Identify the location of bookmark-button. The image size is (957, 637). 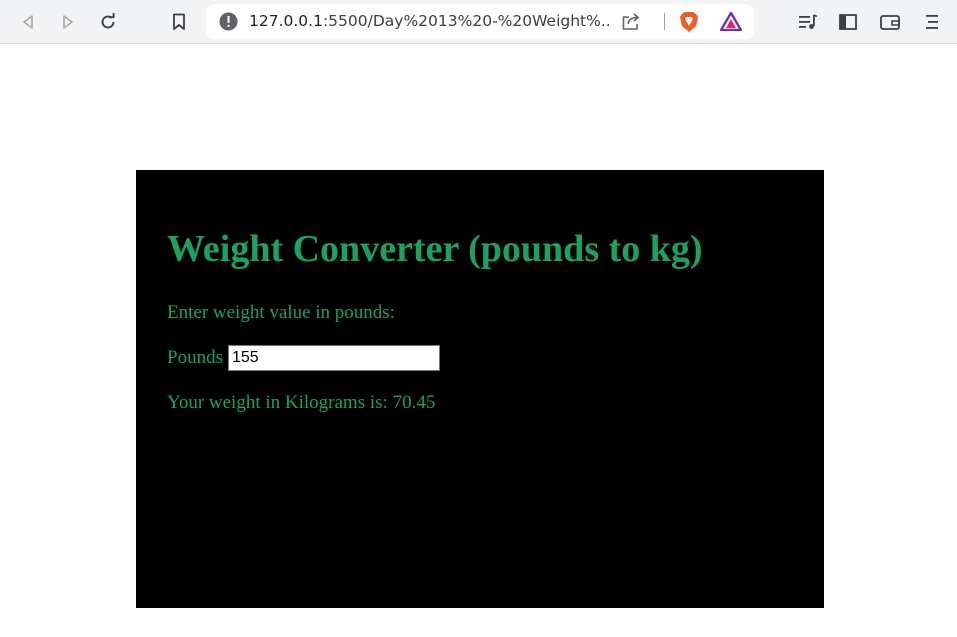
(179, 22).